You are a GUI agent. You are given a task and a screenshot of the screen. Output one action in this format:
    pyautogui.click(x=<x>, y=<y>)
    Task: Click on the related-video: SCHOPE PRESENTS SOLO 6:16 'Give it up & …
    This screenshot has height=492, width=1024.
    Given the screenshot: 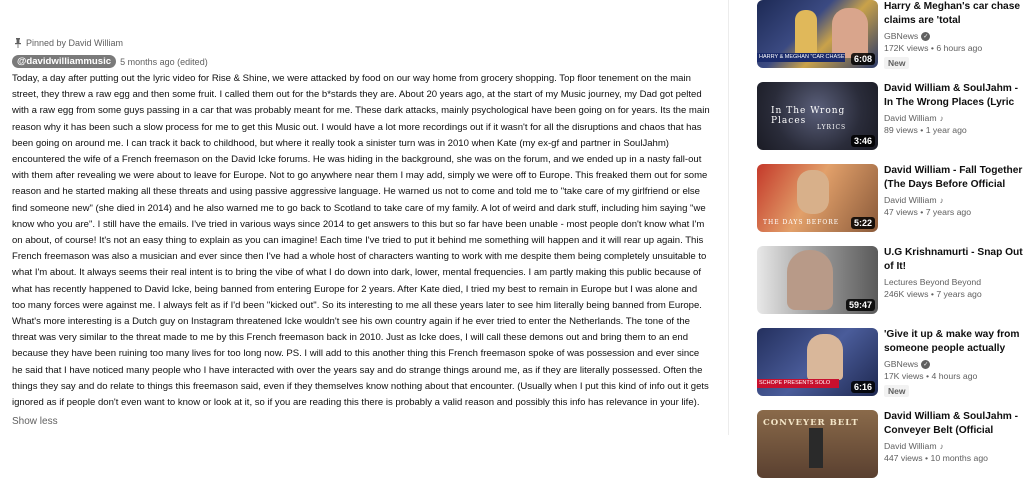 What is the action you would take?
    pyautogui.click(x=890, y=364)
    